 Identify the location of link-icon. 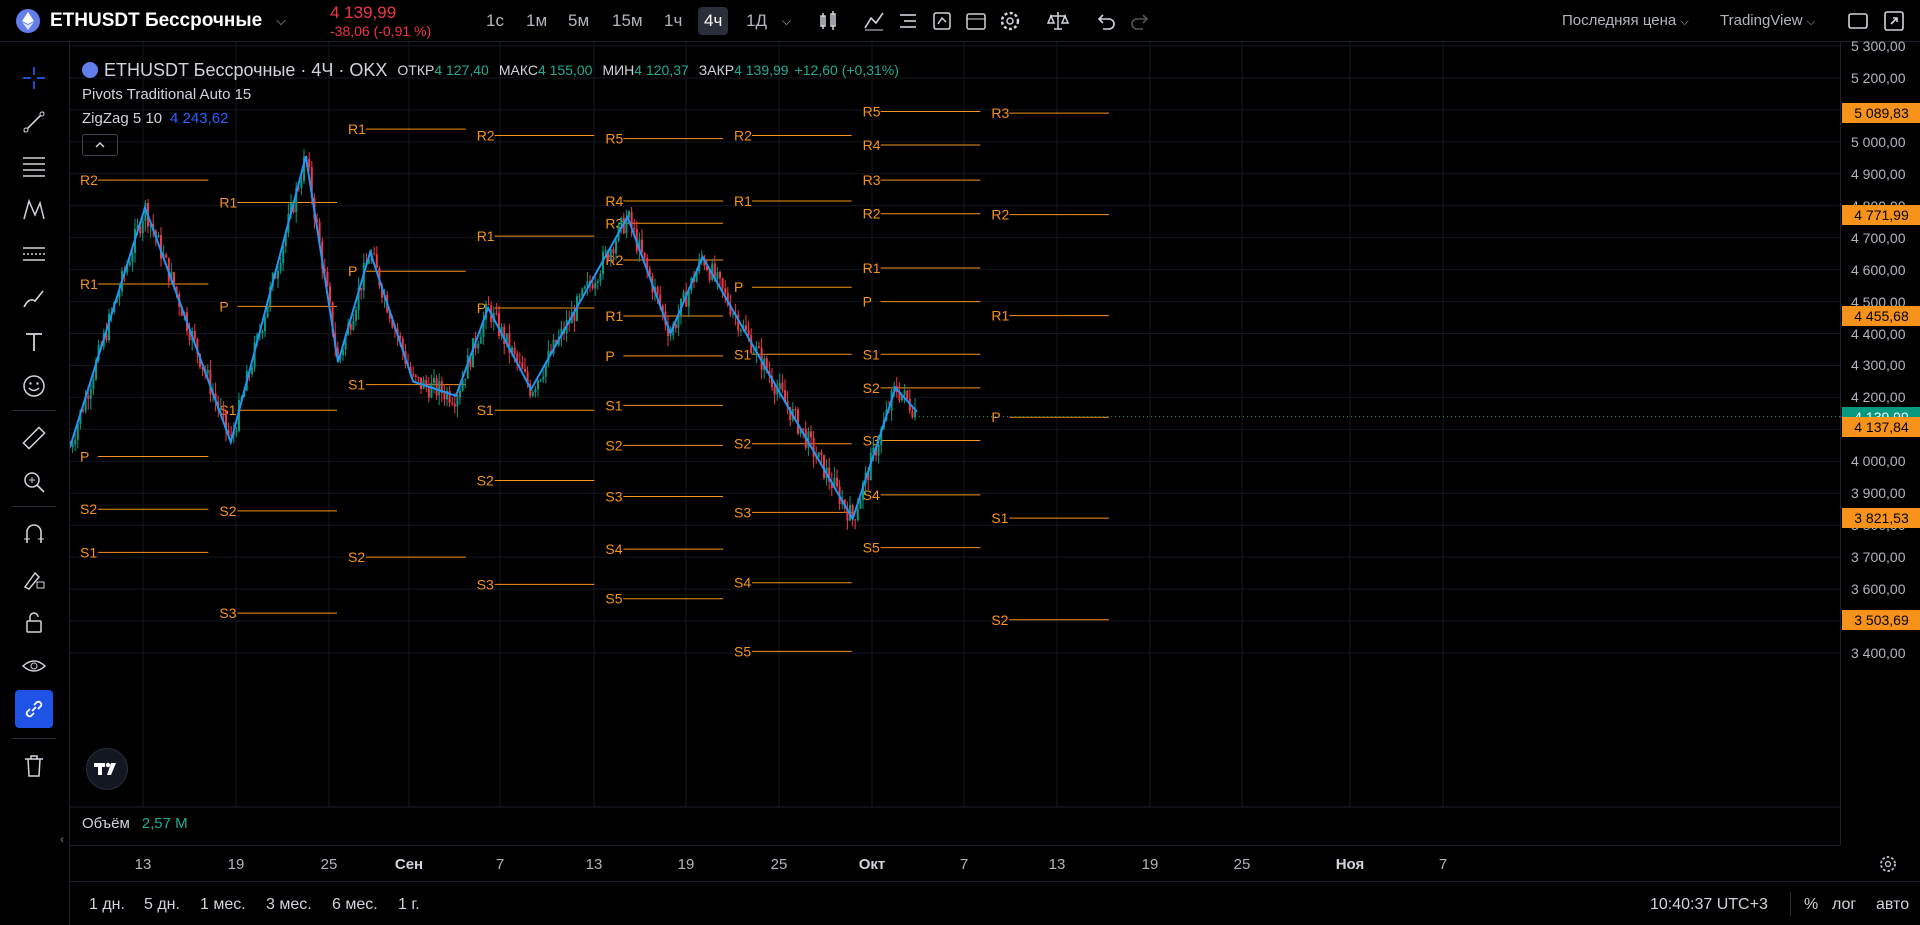
(34, 709).